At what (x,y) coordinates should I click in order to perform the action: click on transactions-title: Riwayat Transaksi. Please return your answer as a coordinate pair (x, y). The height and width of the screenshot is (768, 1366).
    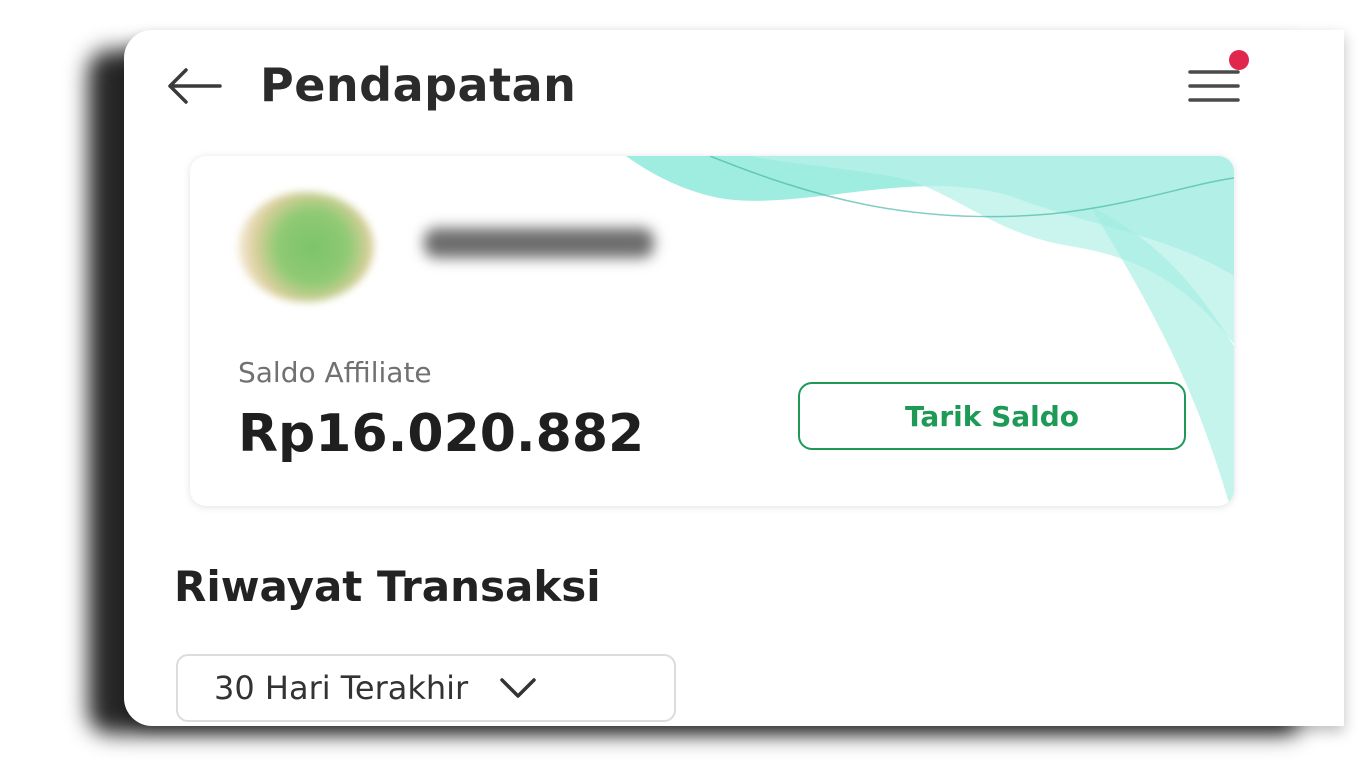
    Looking at the image, I should click on (387, 586).